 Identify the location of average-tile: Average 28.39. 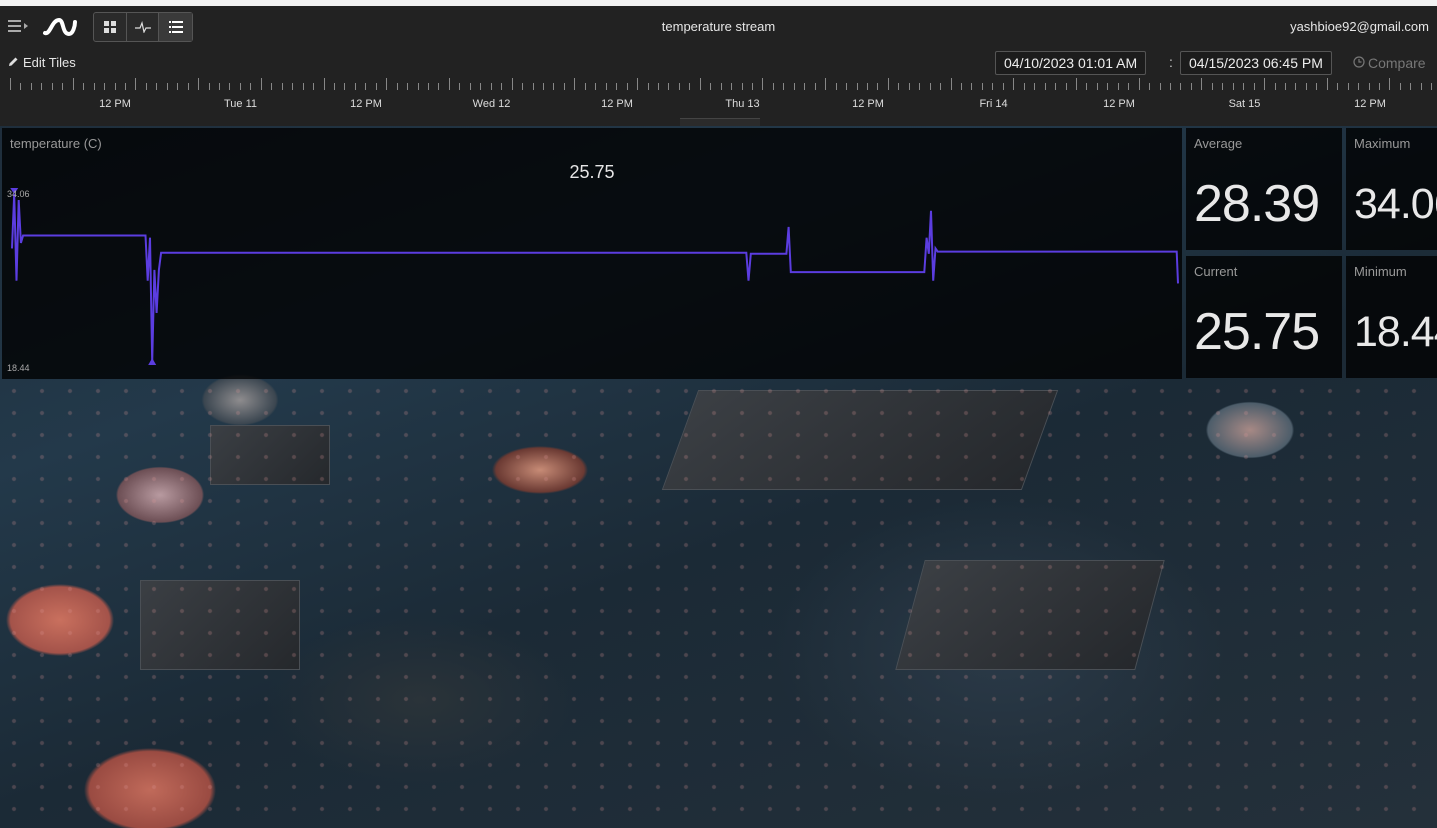
(1264, 189).